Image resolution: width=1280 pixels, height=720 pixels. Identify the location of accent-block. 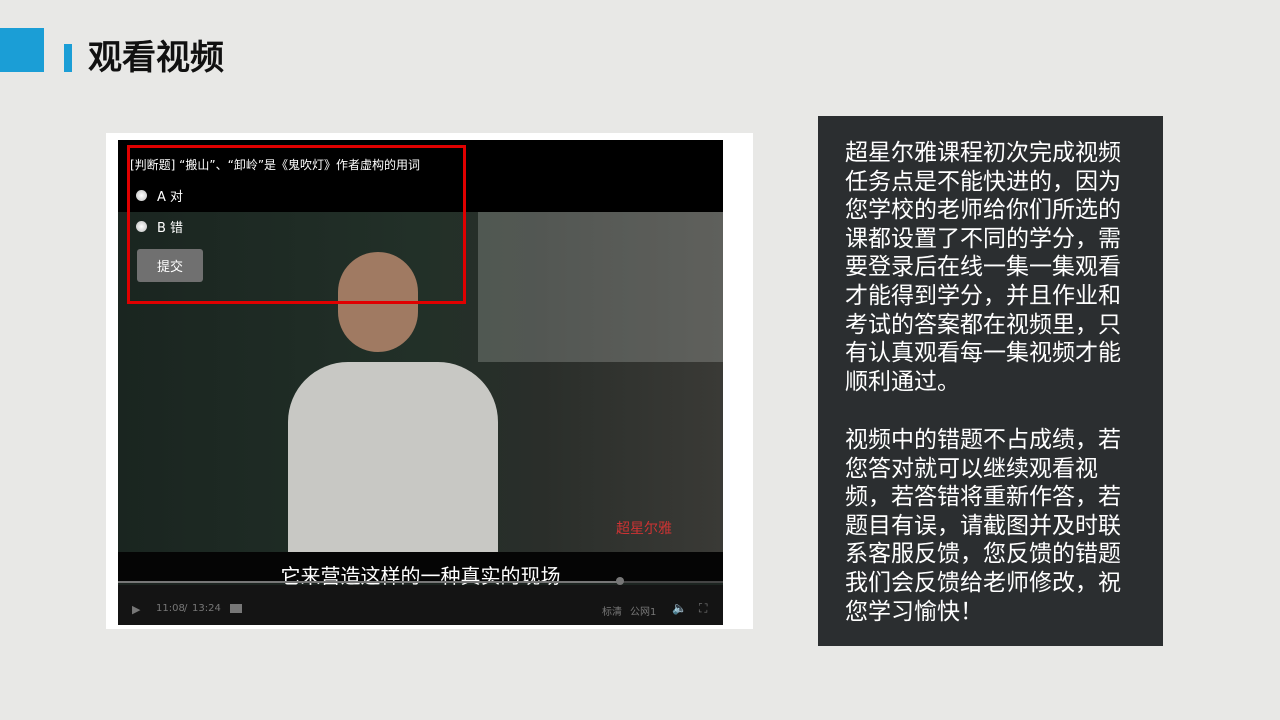
(22, 50).